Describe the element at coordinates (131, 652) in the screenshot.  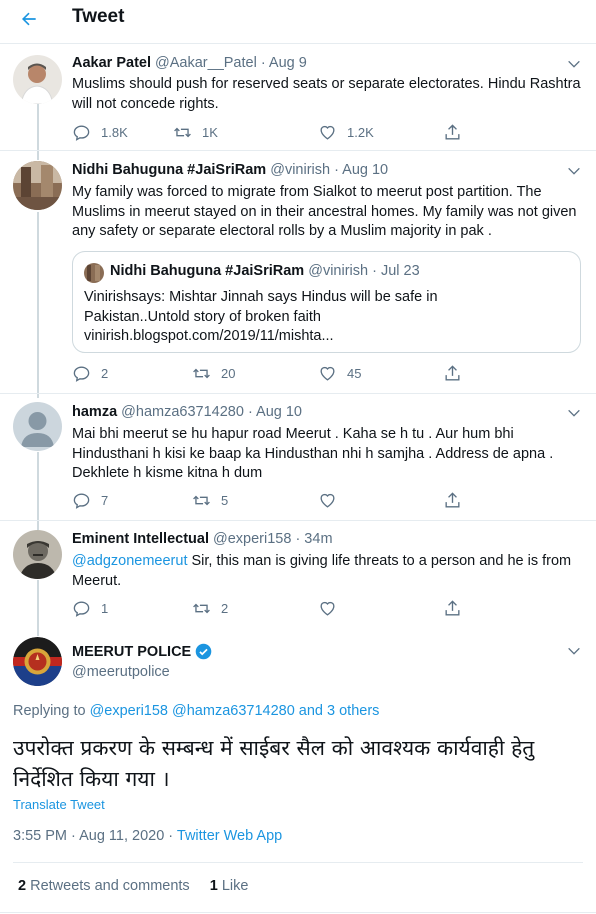
I see `display-name: MEERUT POLICE` at that location.